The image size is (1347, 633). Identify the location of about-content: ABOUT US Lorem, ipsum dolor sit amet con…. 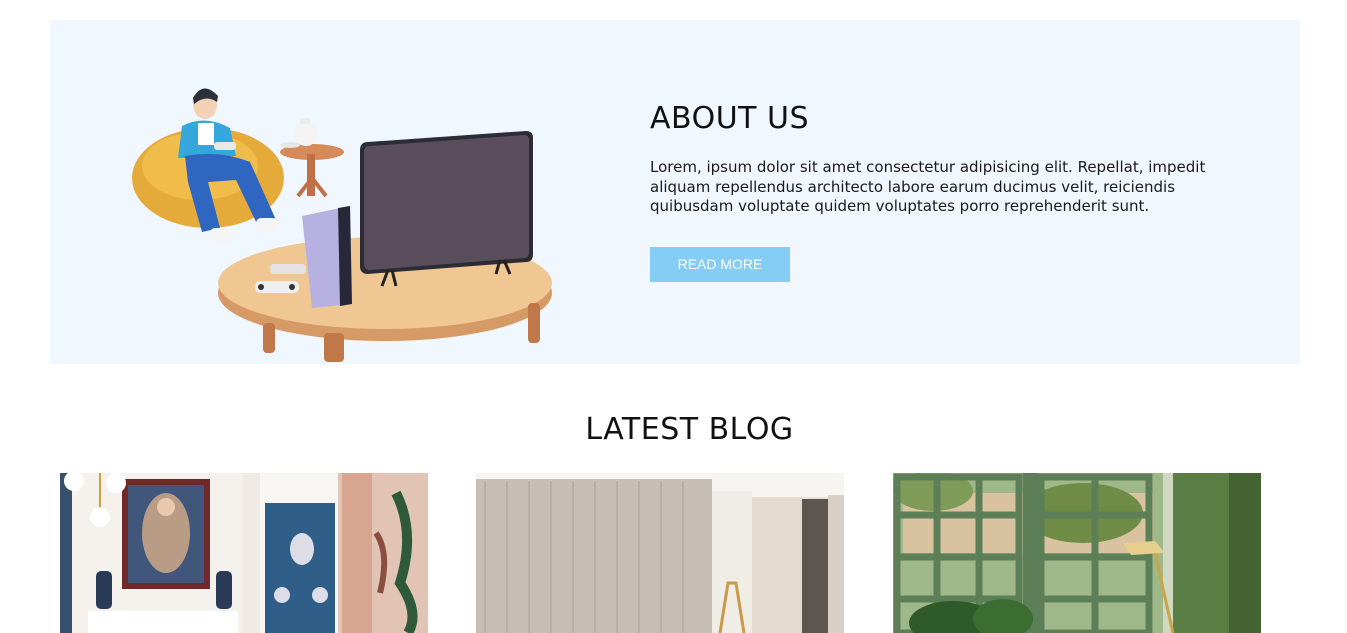
(950, 191).